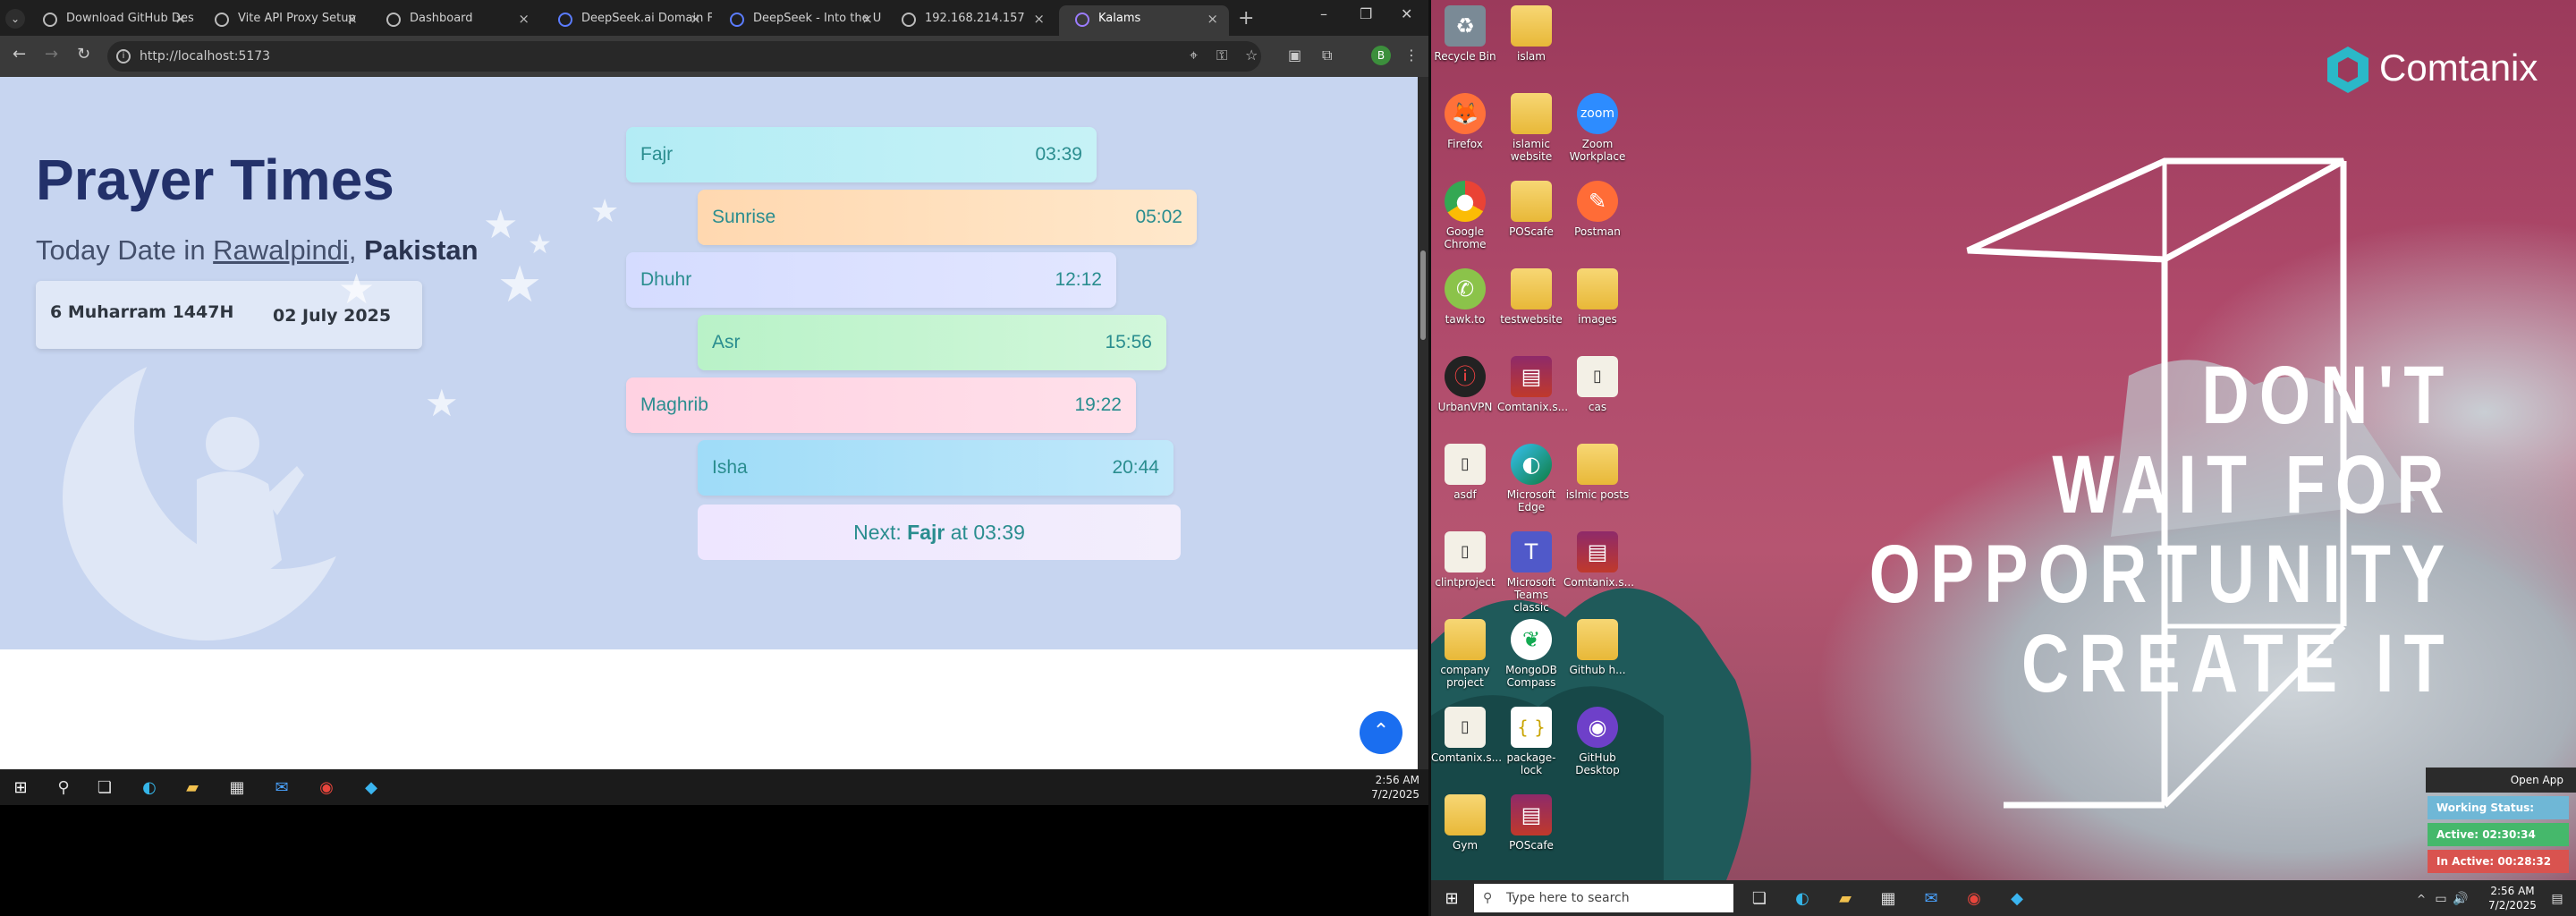  I want to click on city-link: Rawalpindi, so click(281, 250).